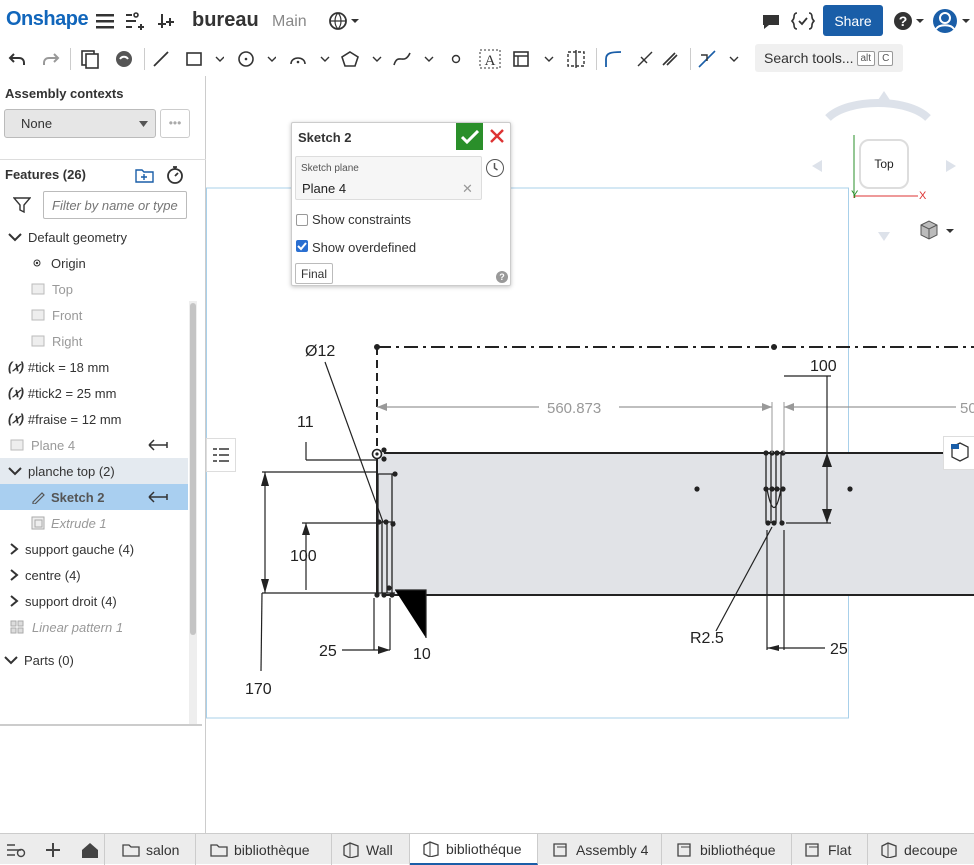 The width and height of the screenshot is (974, 865). I want to click on tab-flat: Flat, so click(830, 849).